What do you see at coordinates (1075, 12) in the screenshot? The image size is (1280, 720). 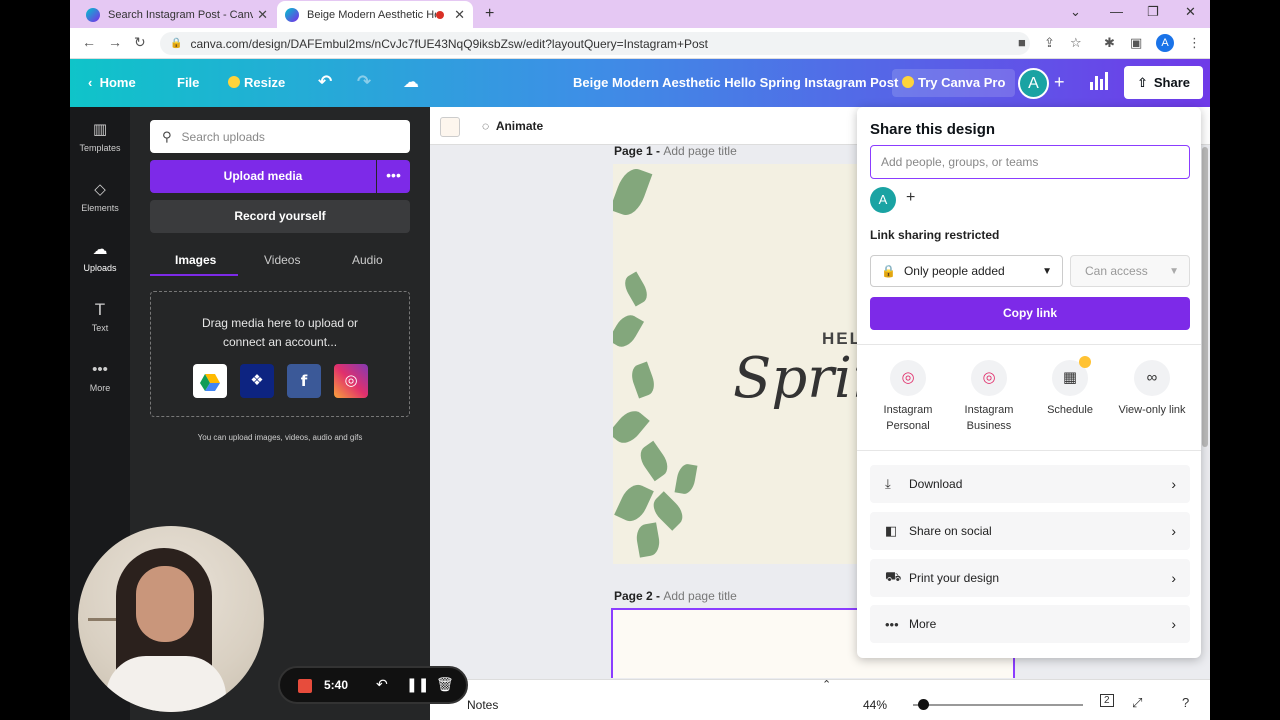 I see `tab-search-chevron-icon: ⌄` at bounding box center [1075, 12].